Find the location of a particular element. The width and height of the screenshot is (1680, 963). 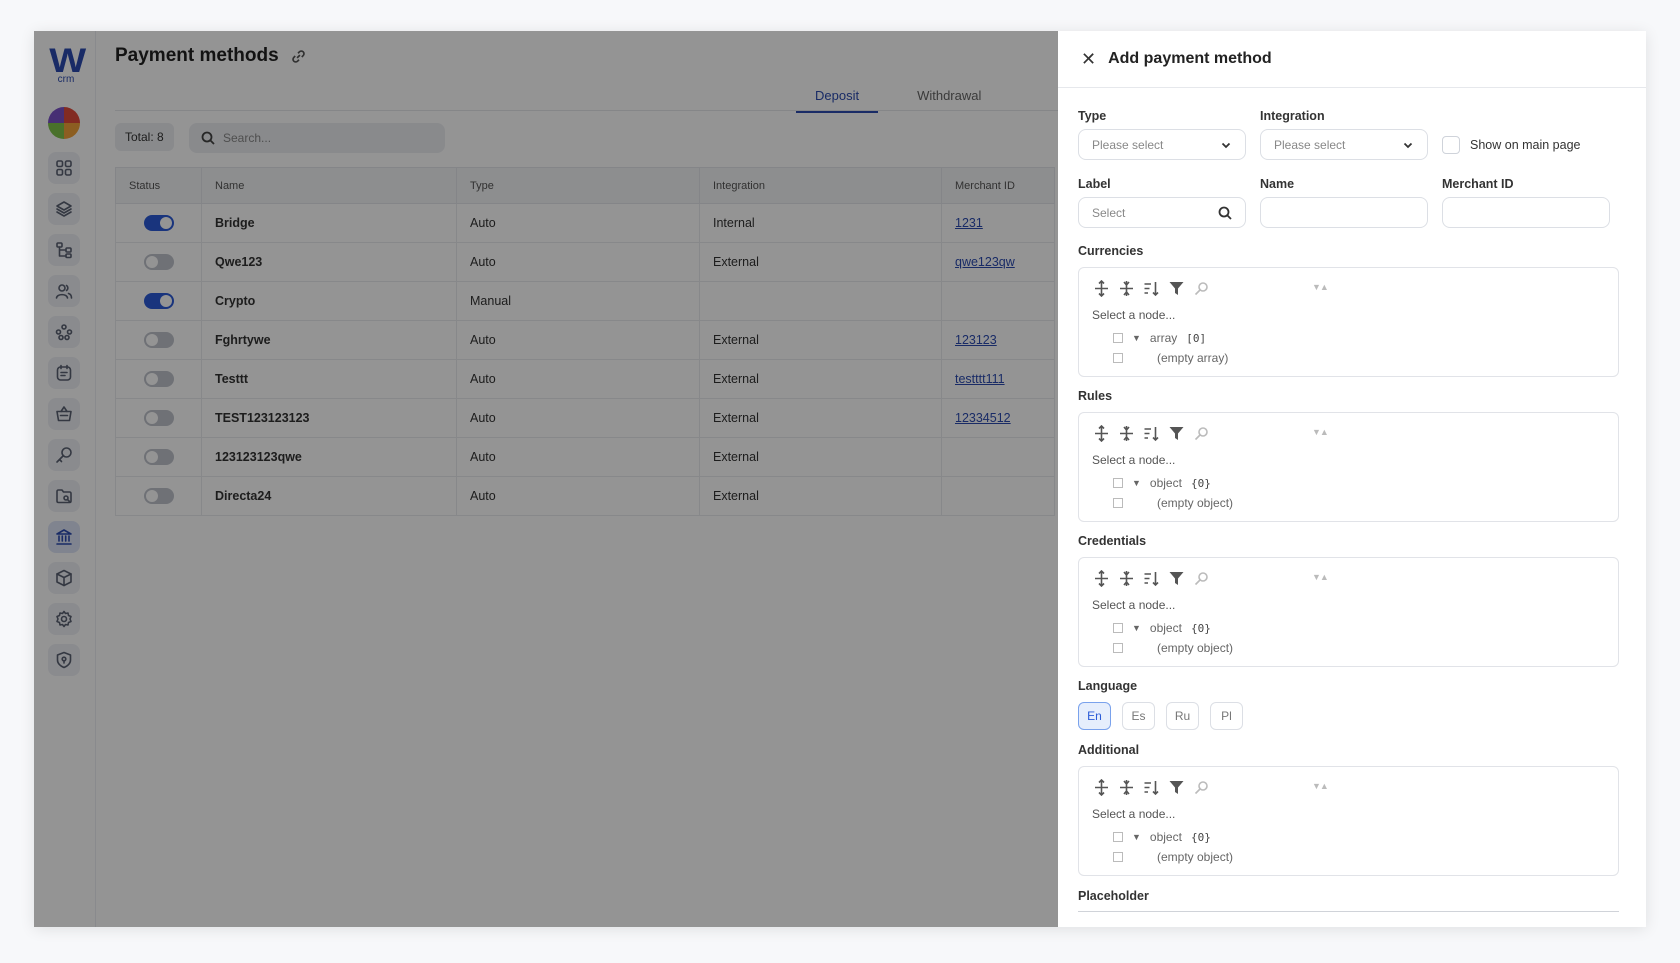

tree-empty-row: (empty object) is located at coordinates (1173, 648).